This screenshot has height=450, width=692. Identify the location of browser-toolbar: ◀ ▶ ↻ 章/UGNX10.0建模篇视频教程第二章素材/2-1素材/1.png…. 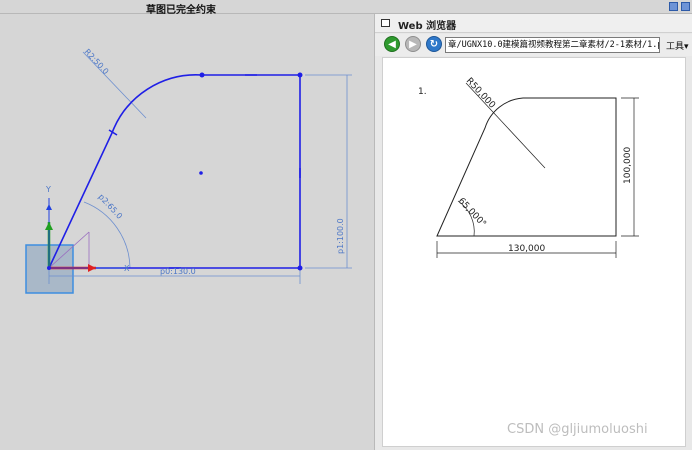
(533, 45).